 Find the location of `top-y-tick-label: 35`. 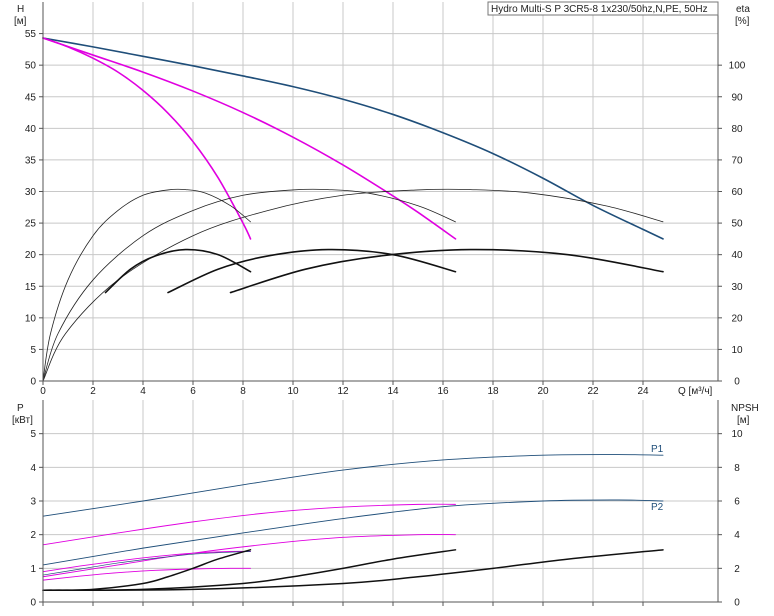

top-y-tick-label: 35 is located at coordinates (31, 160).